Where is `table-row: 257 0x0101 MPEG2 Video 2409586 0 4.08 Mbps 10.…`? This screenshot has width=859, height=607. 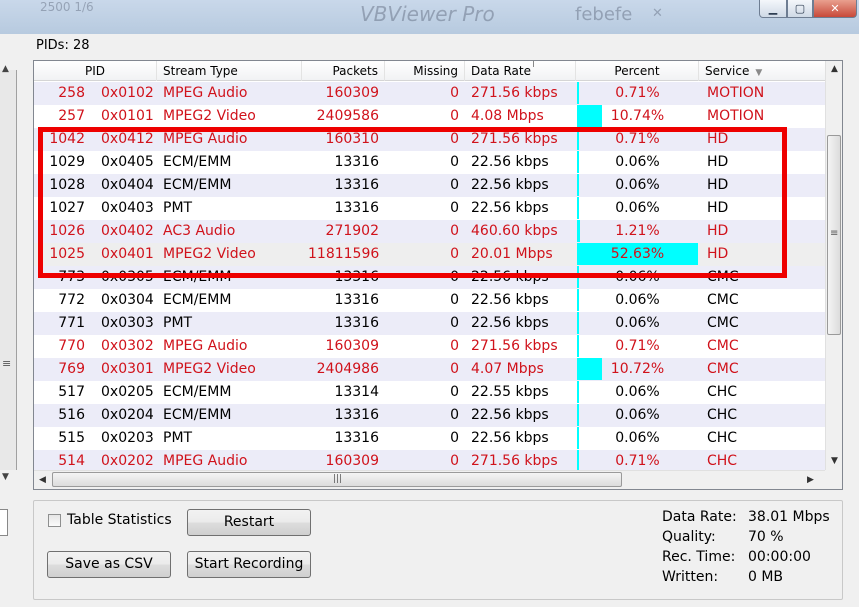 table-row: 257 0x0101 MPEG2 Video 2409586 0 4.08 Mbps 10.… is located at coordinates (430, 116).